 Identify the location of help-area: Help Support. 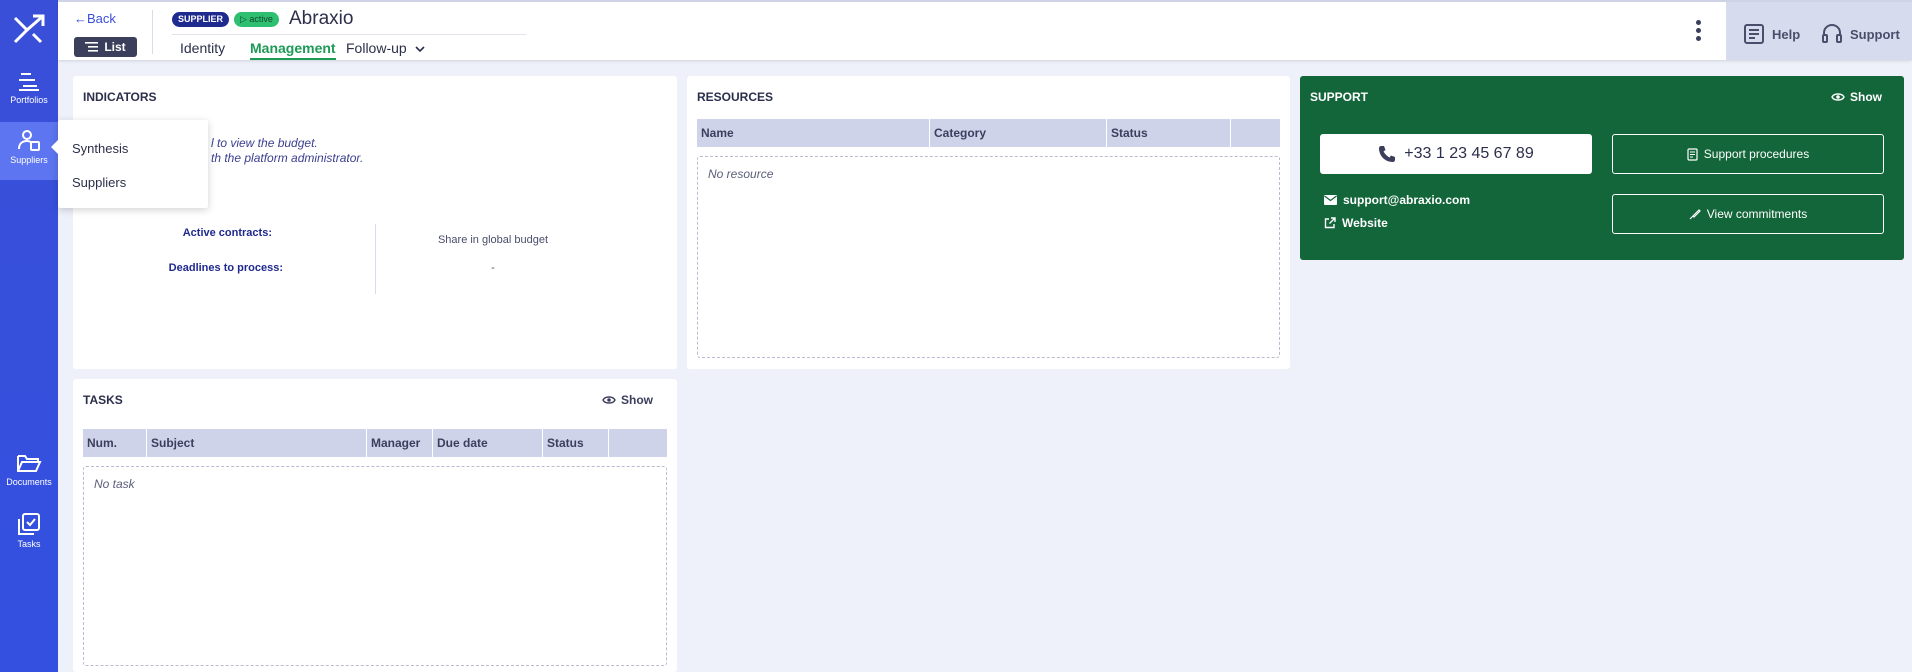
(1819, 31).